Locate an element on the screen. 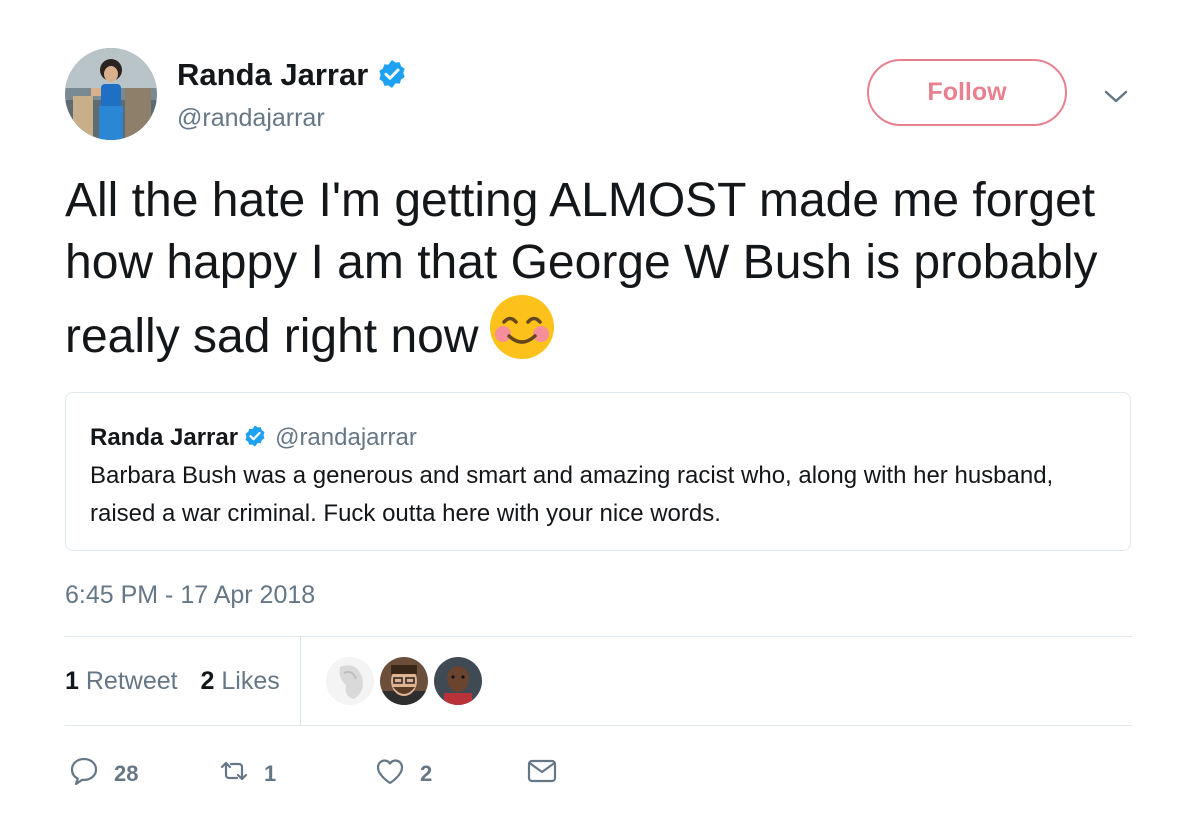  retweet-stat: 1 Retweet is located at coordinates (121, 681).